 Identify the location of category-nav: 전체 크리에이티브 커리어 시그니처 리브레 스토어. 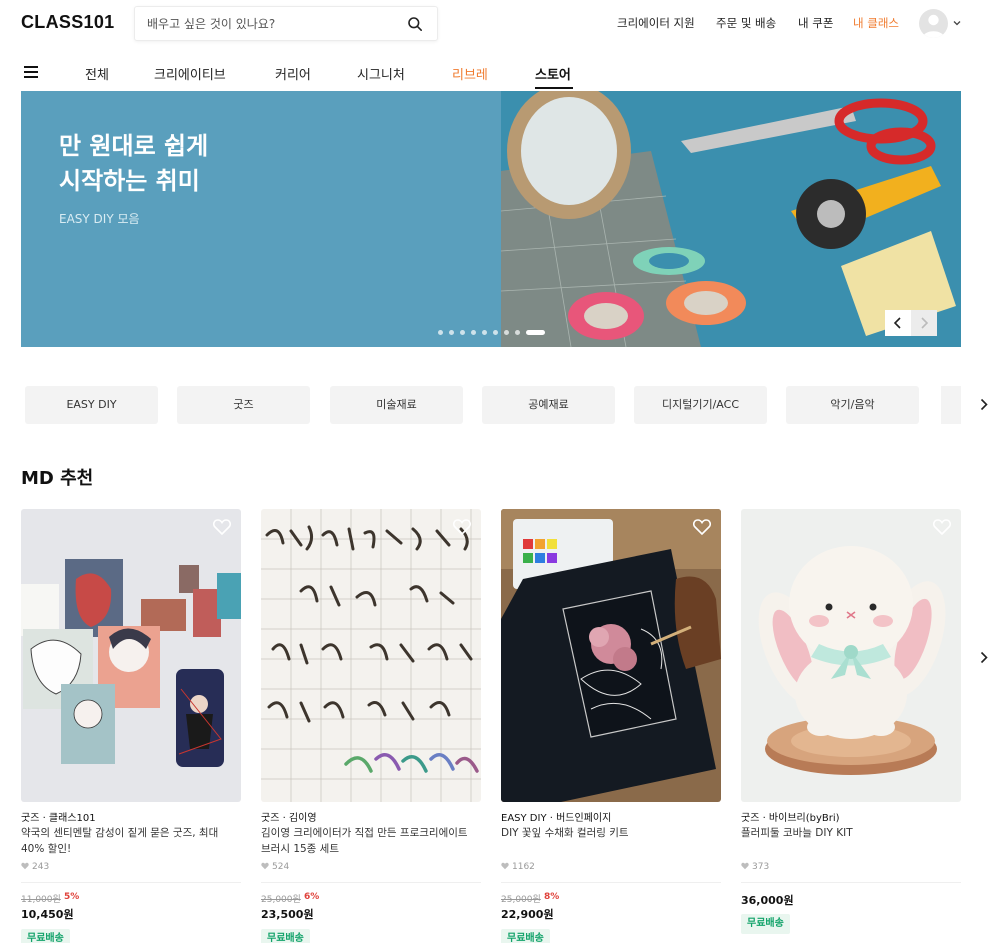
(494, 73).